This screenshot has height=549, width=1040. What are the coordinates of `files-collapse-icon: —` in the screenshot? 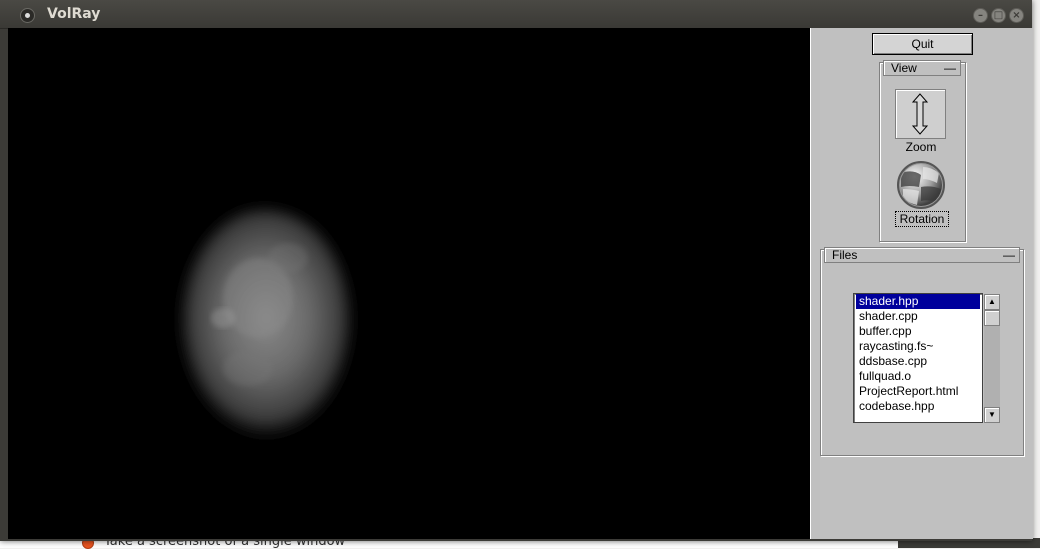 It's located at (1009, 255).